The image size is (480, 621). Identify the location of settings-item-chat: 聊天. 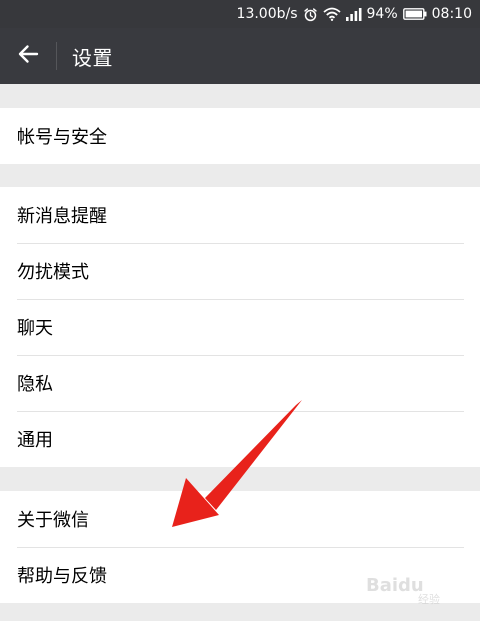
(240, 327).